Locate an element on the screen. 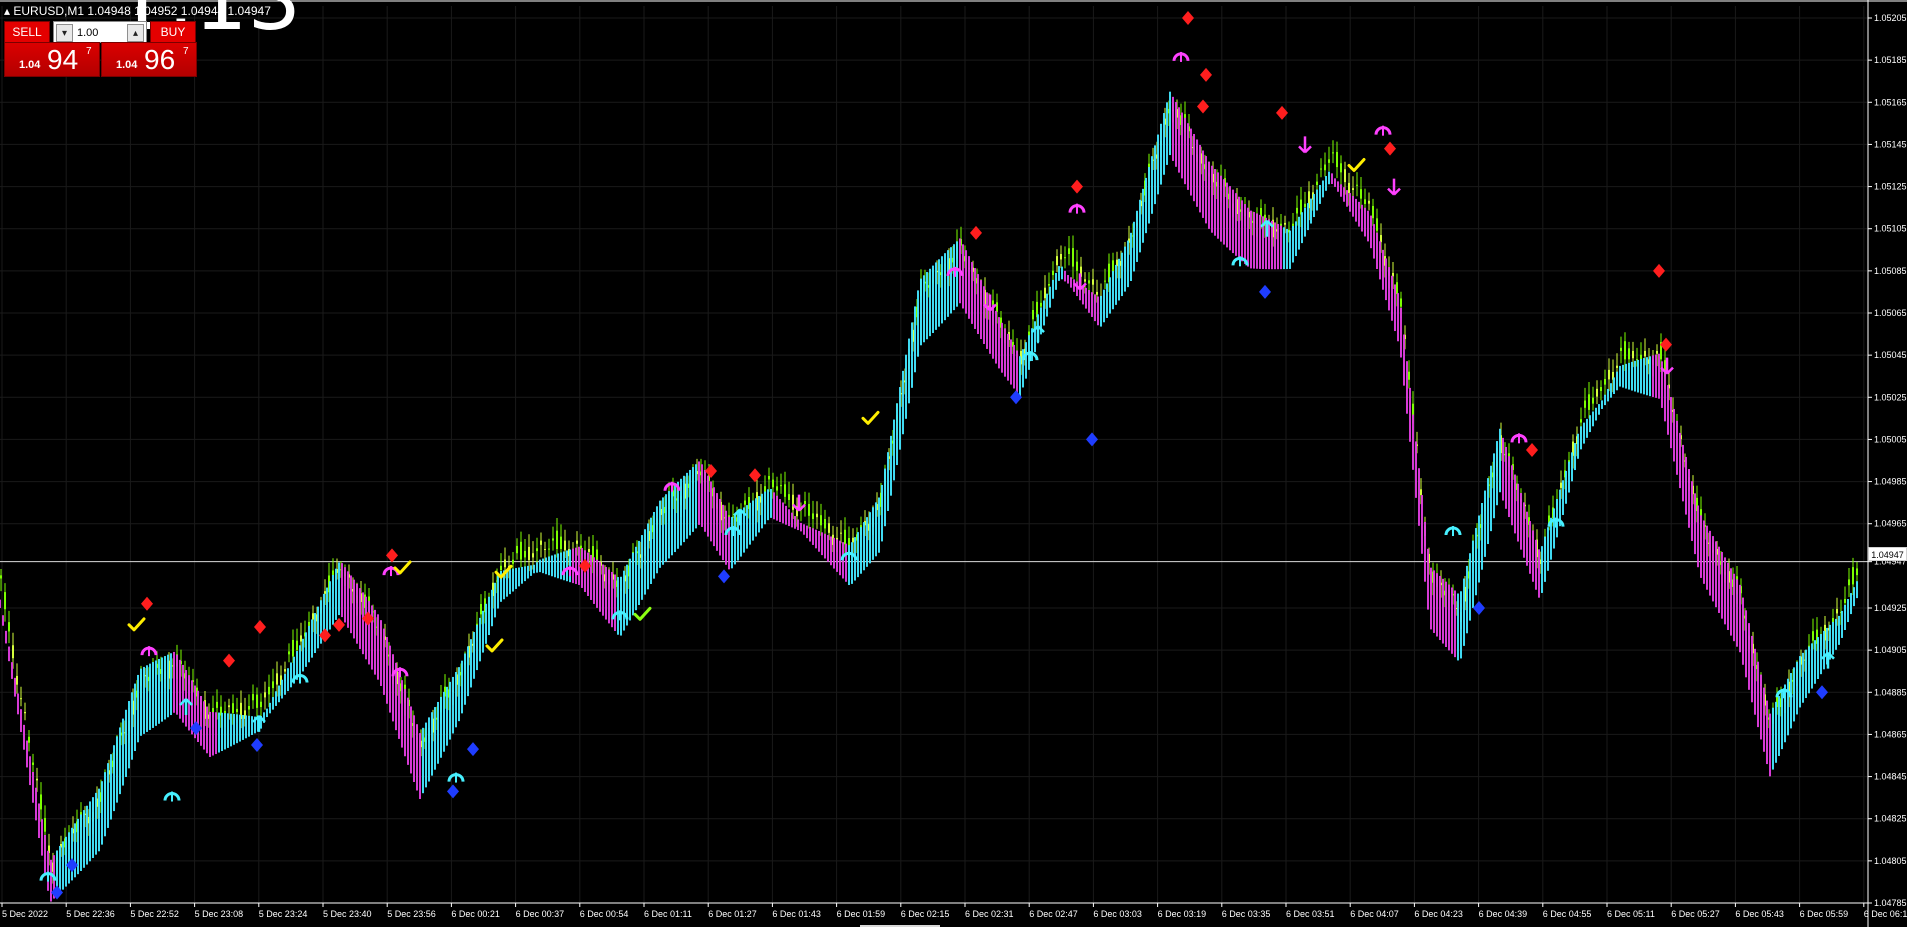  time-axis-label: 6 Dec 06:15 is located at coordinates (1885, 914).